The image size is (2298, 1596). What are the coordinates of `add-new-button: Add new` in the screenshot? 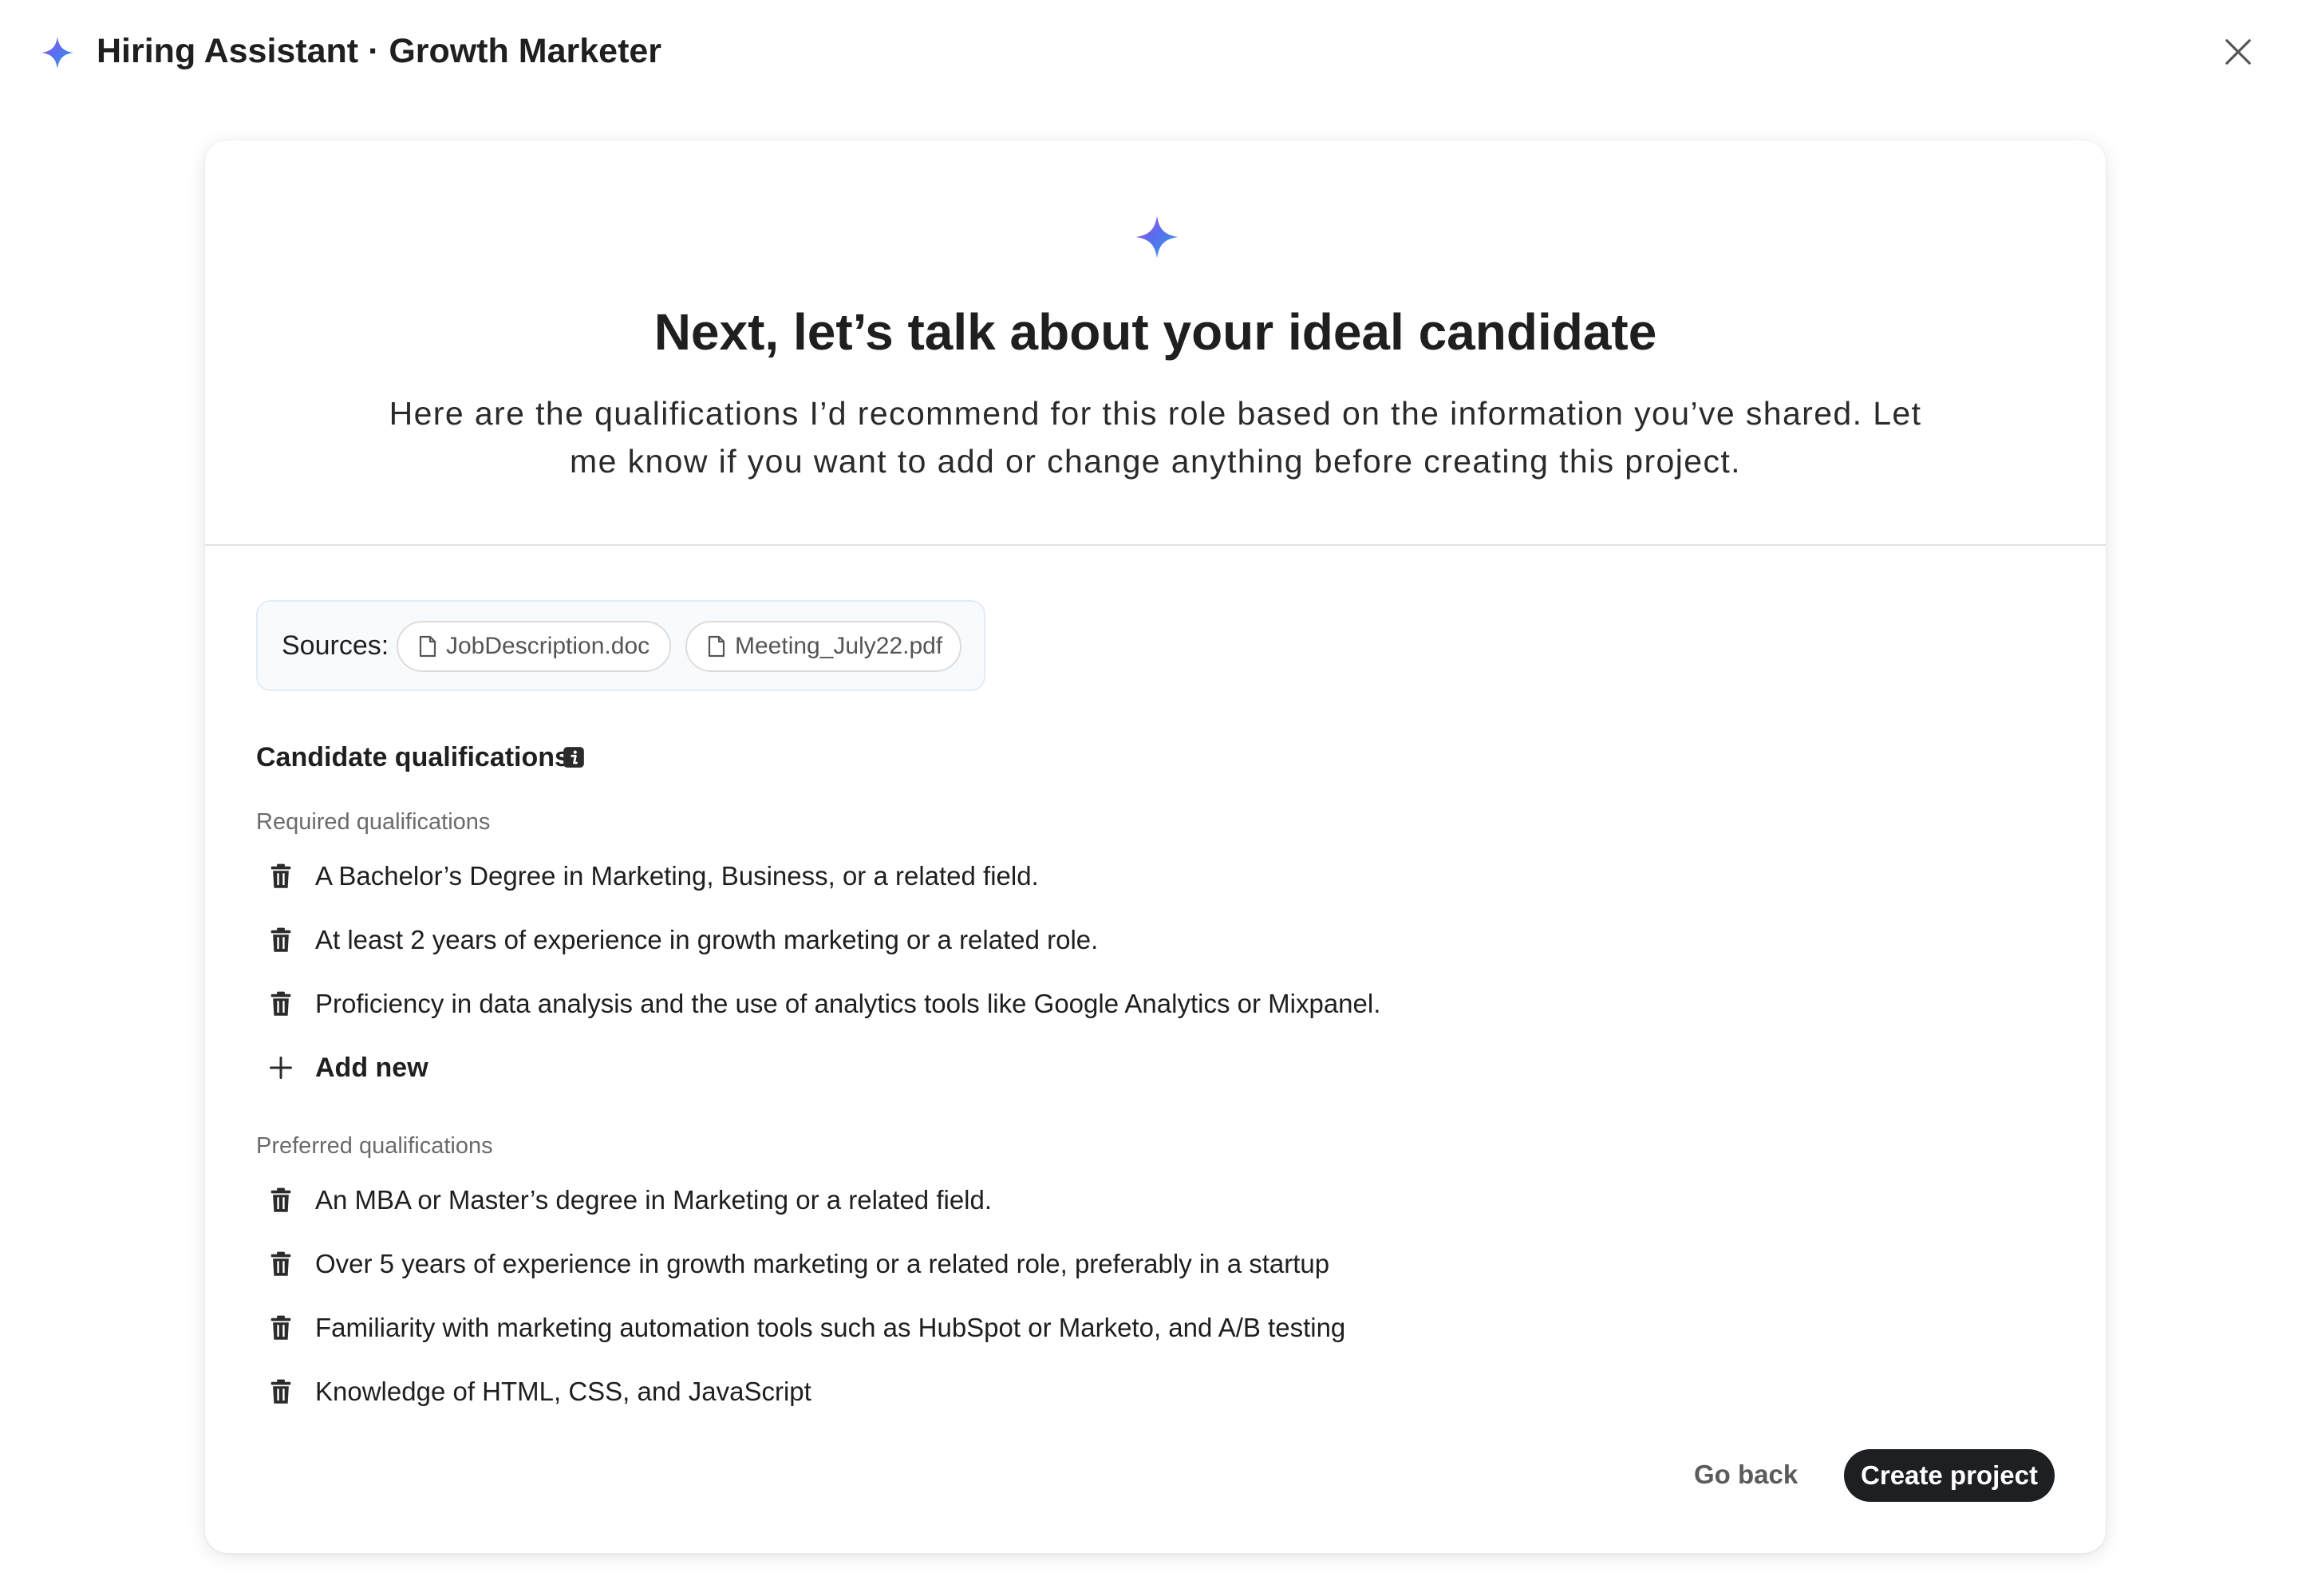 It's located at (349, 1068).